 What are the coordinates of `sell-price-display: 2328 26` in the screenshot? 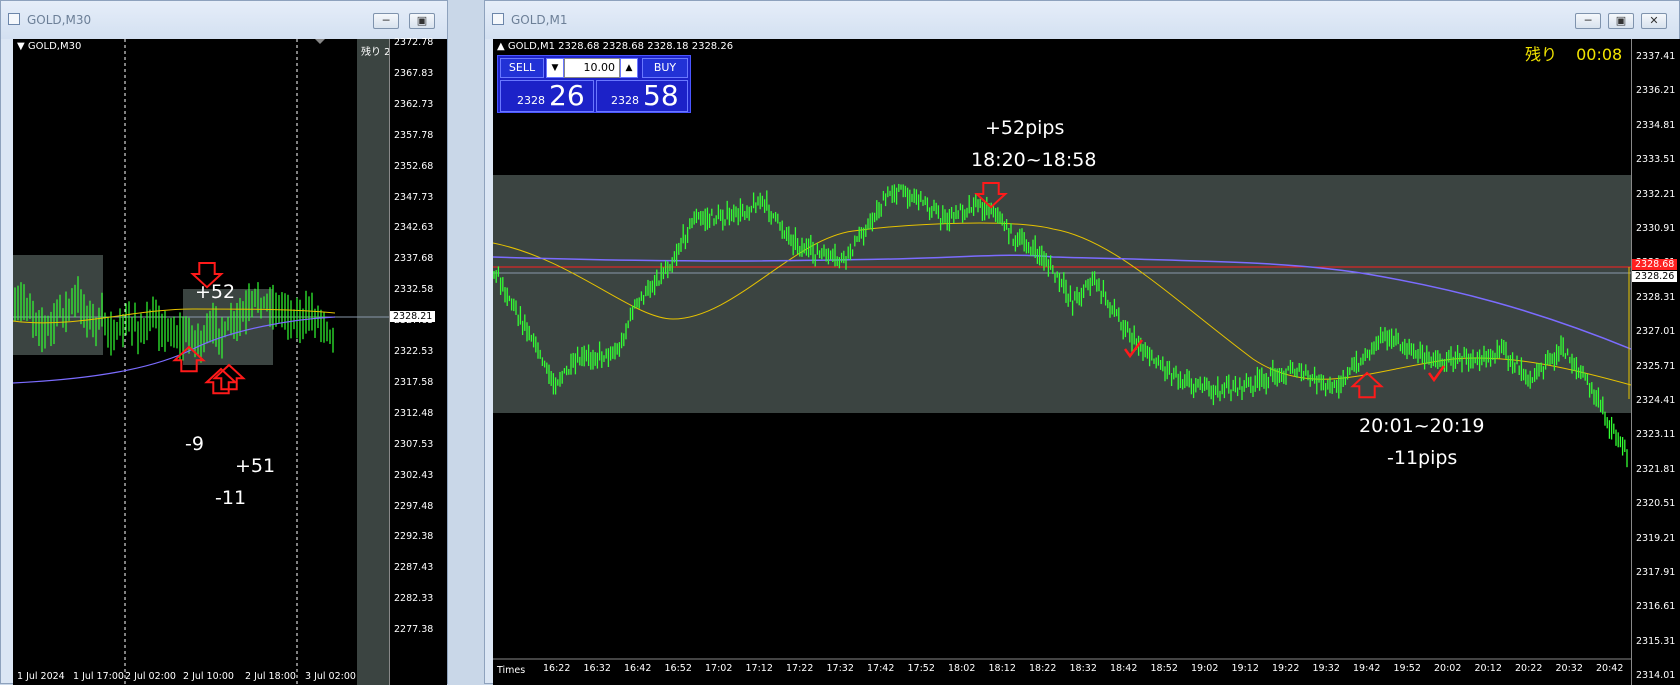 It's located at (547, 95).